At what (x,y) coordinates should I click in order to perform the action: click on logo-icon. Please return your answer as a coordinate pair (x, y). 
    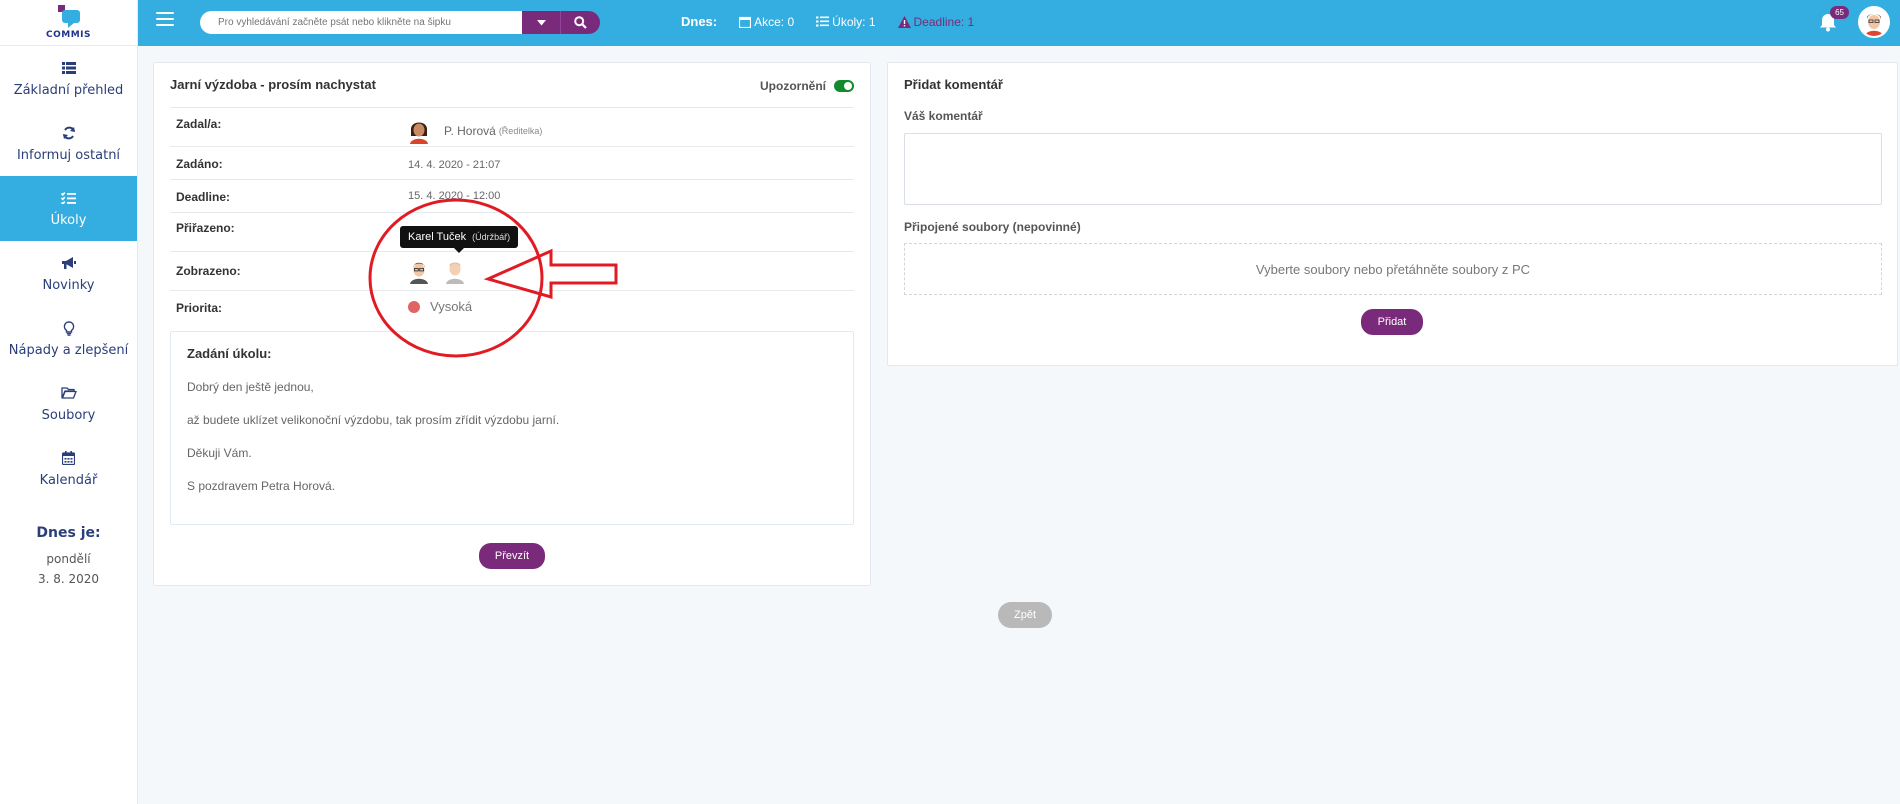
    Looking at the image, I should click on (68, 16).